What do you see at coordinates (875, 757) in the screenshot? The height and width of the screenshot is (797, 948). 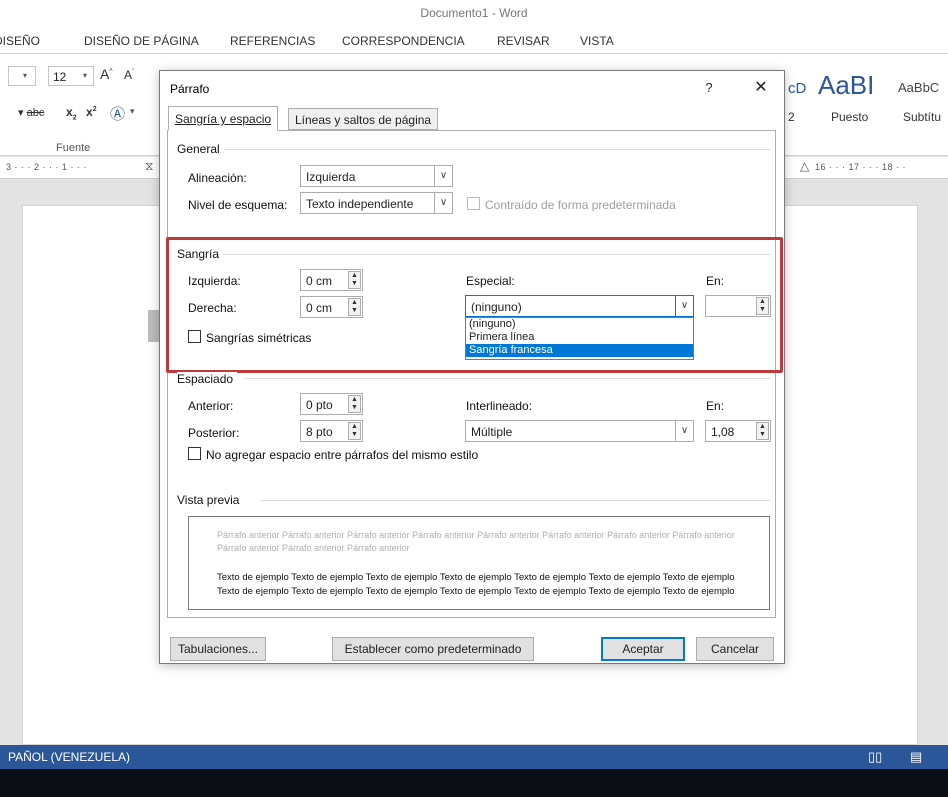 I see `read-mode-icon: ▯▯` at bounding box center [875, 757].